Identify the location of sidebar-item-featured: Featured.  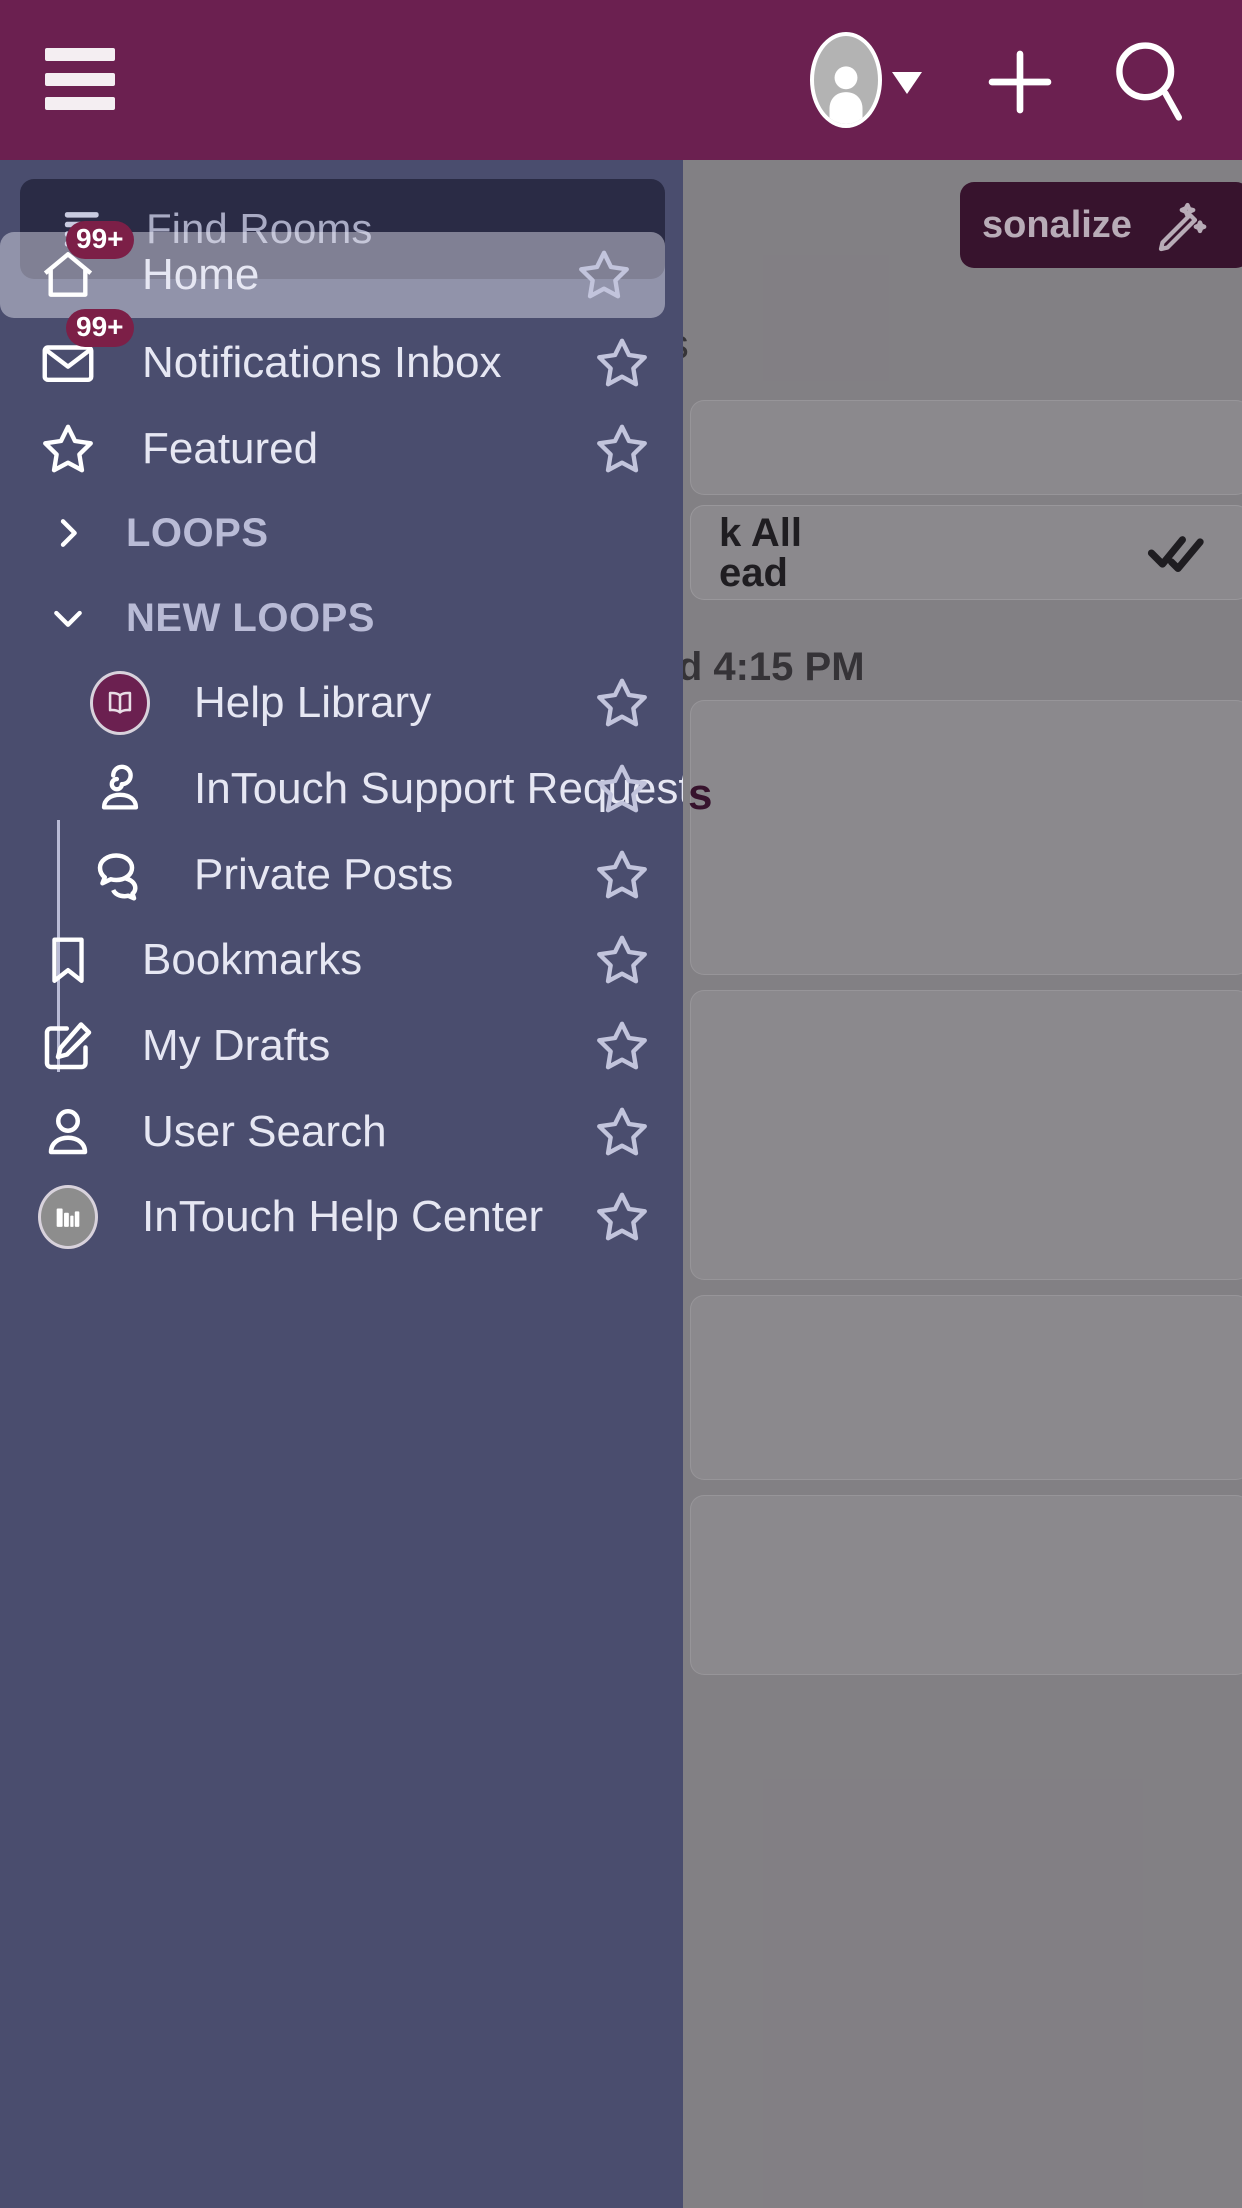
(341, 449).